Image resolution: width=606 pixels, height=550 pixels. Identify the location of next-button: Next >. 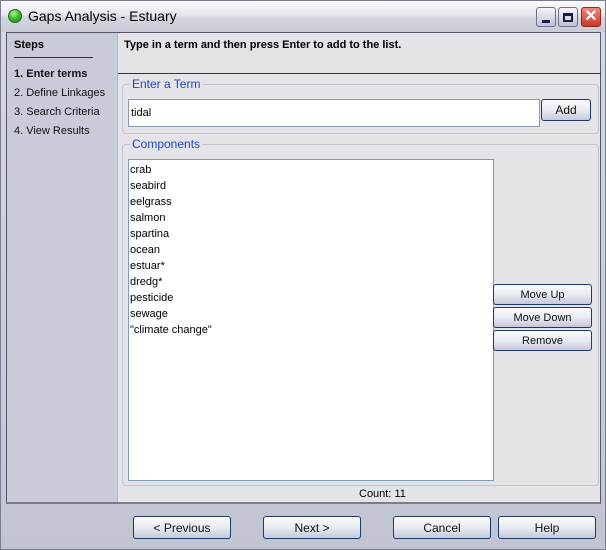
(312, 527).